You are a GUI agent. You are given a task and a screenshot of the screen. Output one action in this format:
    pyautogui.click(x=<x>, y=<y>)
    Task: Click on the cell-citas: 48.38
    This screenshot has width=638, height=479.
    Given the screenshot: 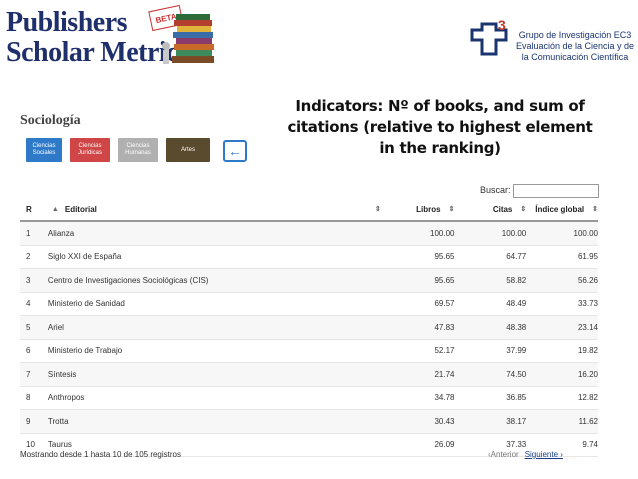 What is the action you would take?
    pyautogui.click(x=516, y=327)
    